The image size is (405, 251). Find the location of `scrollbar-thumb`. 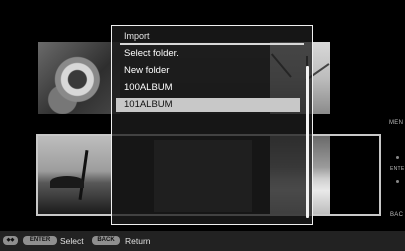

scrollbar-thumb is located at coordinates (307, 142).